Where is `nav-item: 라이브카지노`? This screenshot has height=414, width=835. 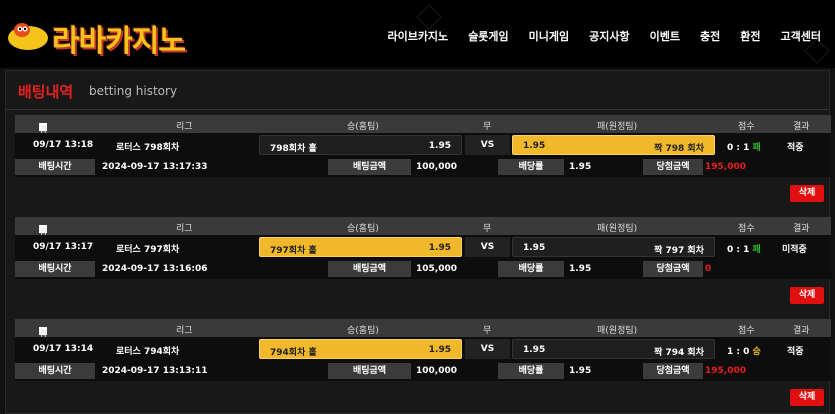 nav-item: 라이브카지노 is located at coordinates (417, 36).